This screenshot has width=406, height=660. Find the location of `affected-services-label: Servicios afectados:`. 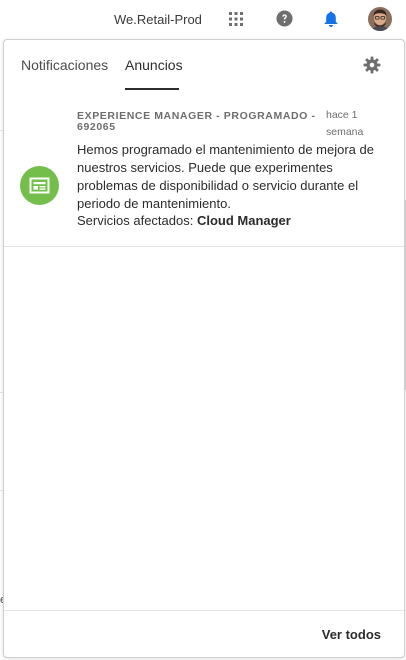

affected-services-label: Servicios afectados: is located at coordinates (137, 220).